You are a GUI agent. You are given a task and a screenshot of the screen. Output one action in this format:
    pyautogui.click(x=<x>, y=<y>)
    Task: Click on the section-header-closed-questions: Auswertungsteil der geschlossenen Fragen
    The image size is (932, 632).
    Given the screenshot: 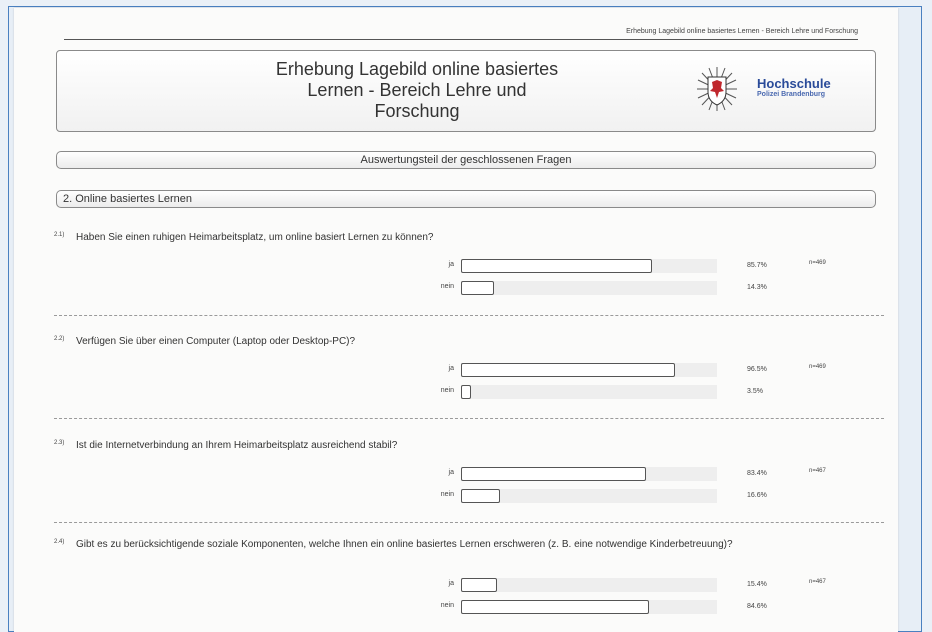 What is the action you would take?
    pyautogui.click(x=466, y=160)
    